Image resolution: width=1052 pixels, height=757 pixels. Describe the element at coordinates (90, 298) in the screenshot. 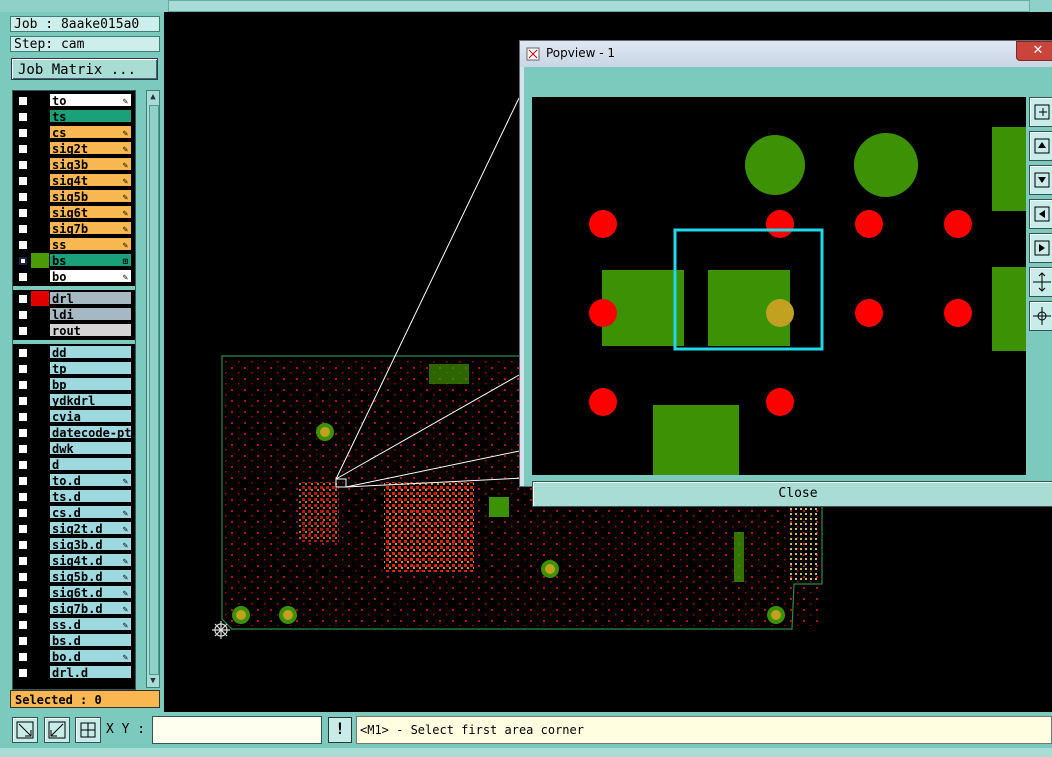

I see `layer-name: drl` at that location.